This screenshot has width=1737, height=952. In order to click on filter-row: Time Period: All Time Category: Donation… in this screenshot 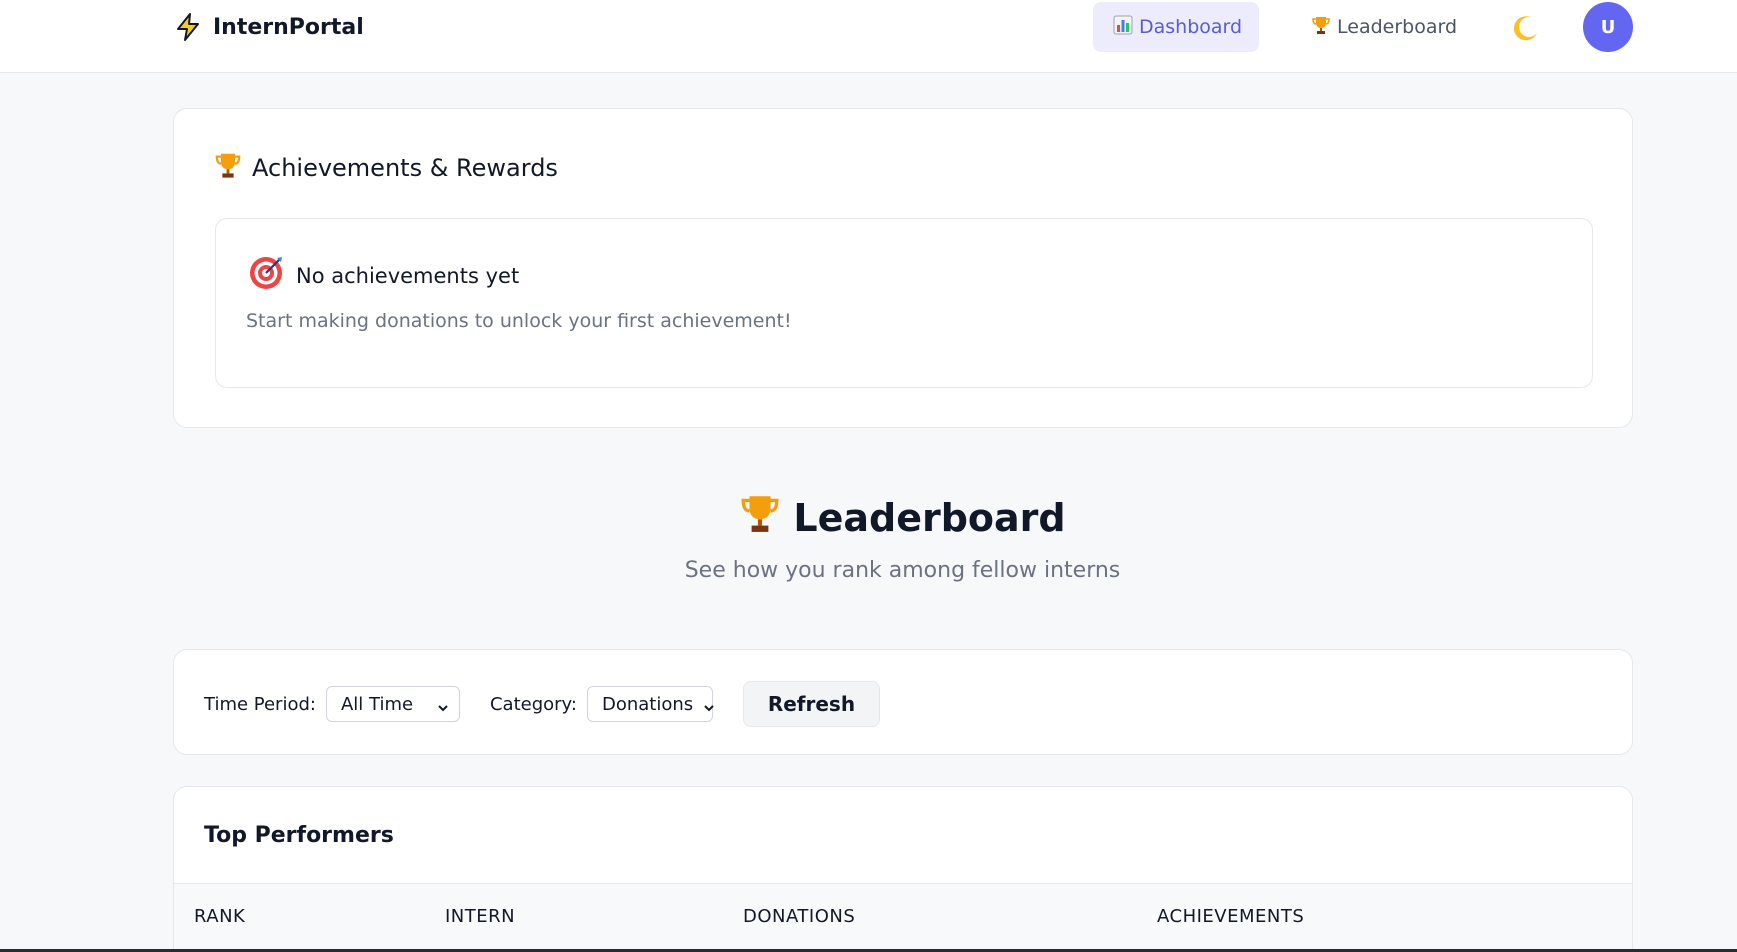, I will do `click(542, 704)`.